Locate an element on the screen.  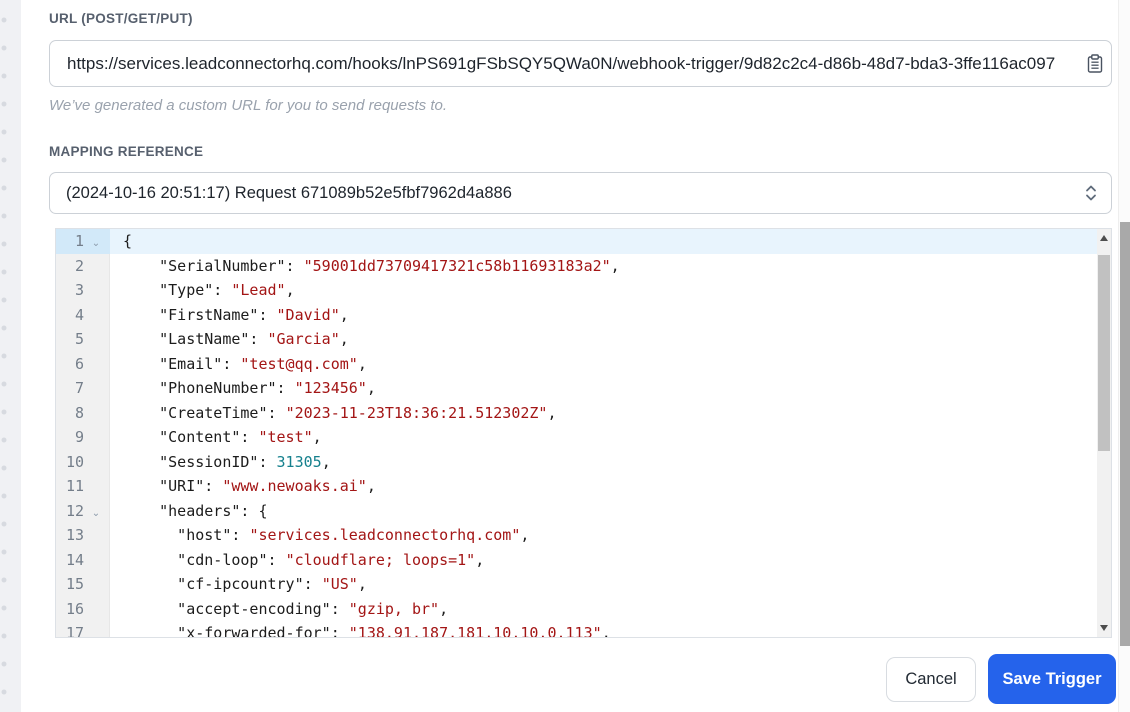
gutter-cell: 3 is located at coordinates (83, 290).